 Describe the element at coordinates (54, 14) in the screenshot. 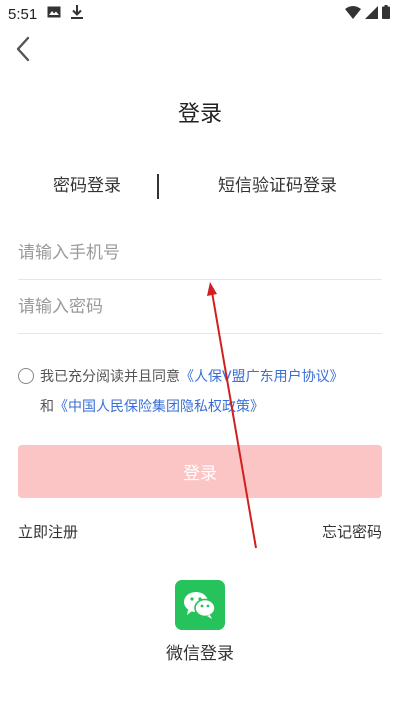

I see `gallery-icon` at that location.